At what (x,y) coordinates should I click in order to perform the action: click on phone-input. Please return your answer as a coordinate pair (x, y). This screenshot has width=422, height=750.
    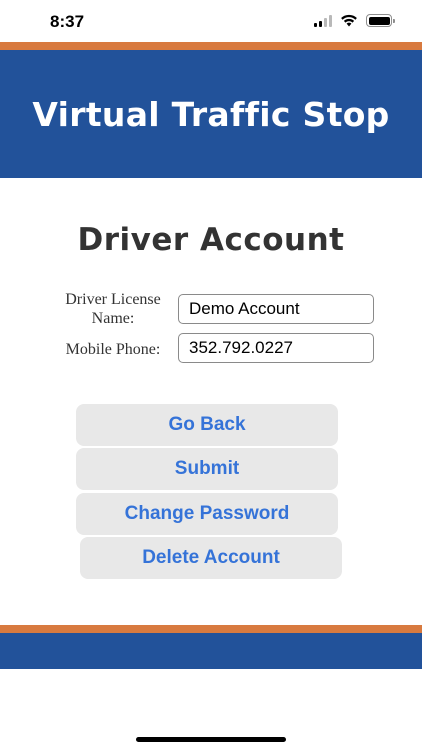
    Looking at the image, I should click on (276, 348).